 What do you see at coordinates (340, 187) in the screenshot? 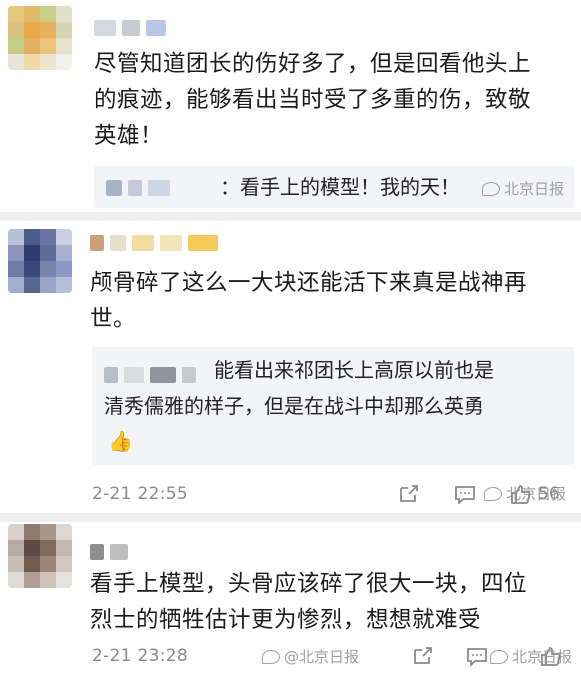
I see `reply-text: ：看手上的模型！我的天！` at bounding box center [340, 187].